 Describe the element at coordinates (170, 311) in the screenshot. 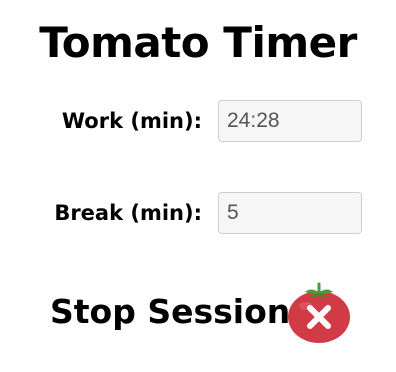

I see `stop-session-button: Stop Session` at that location.